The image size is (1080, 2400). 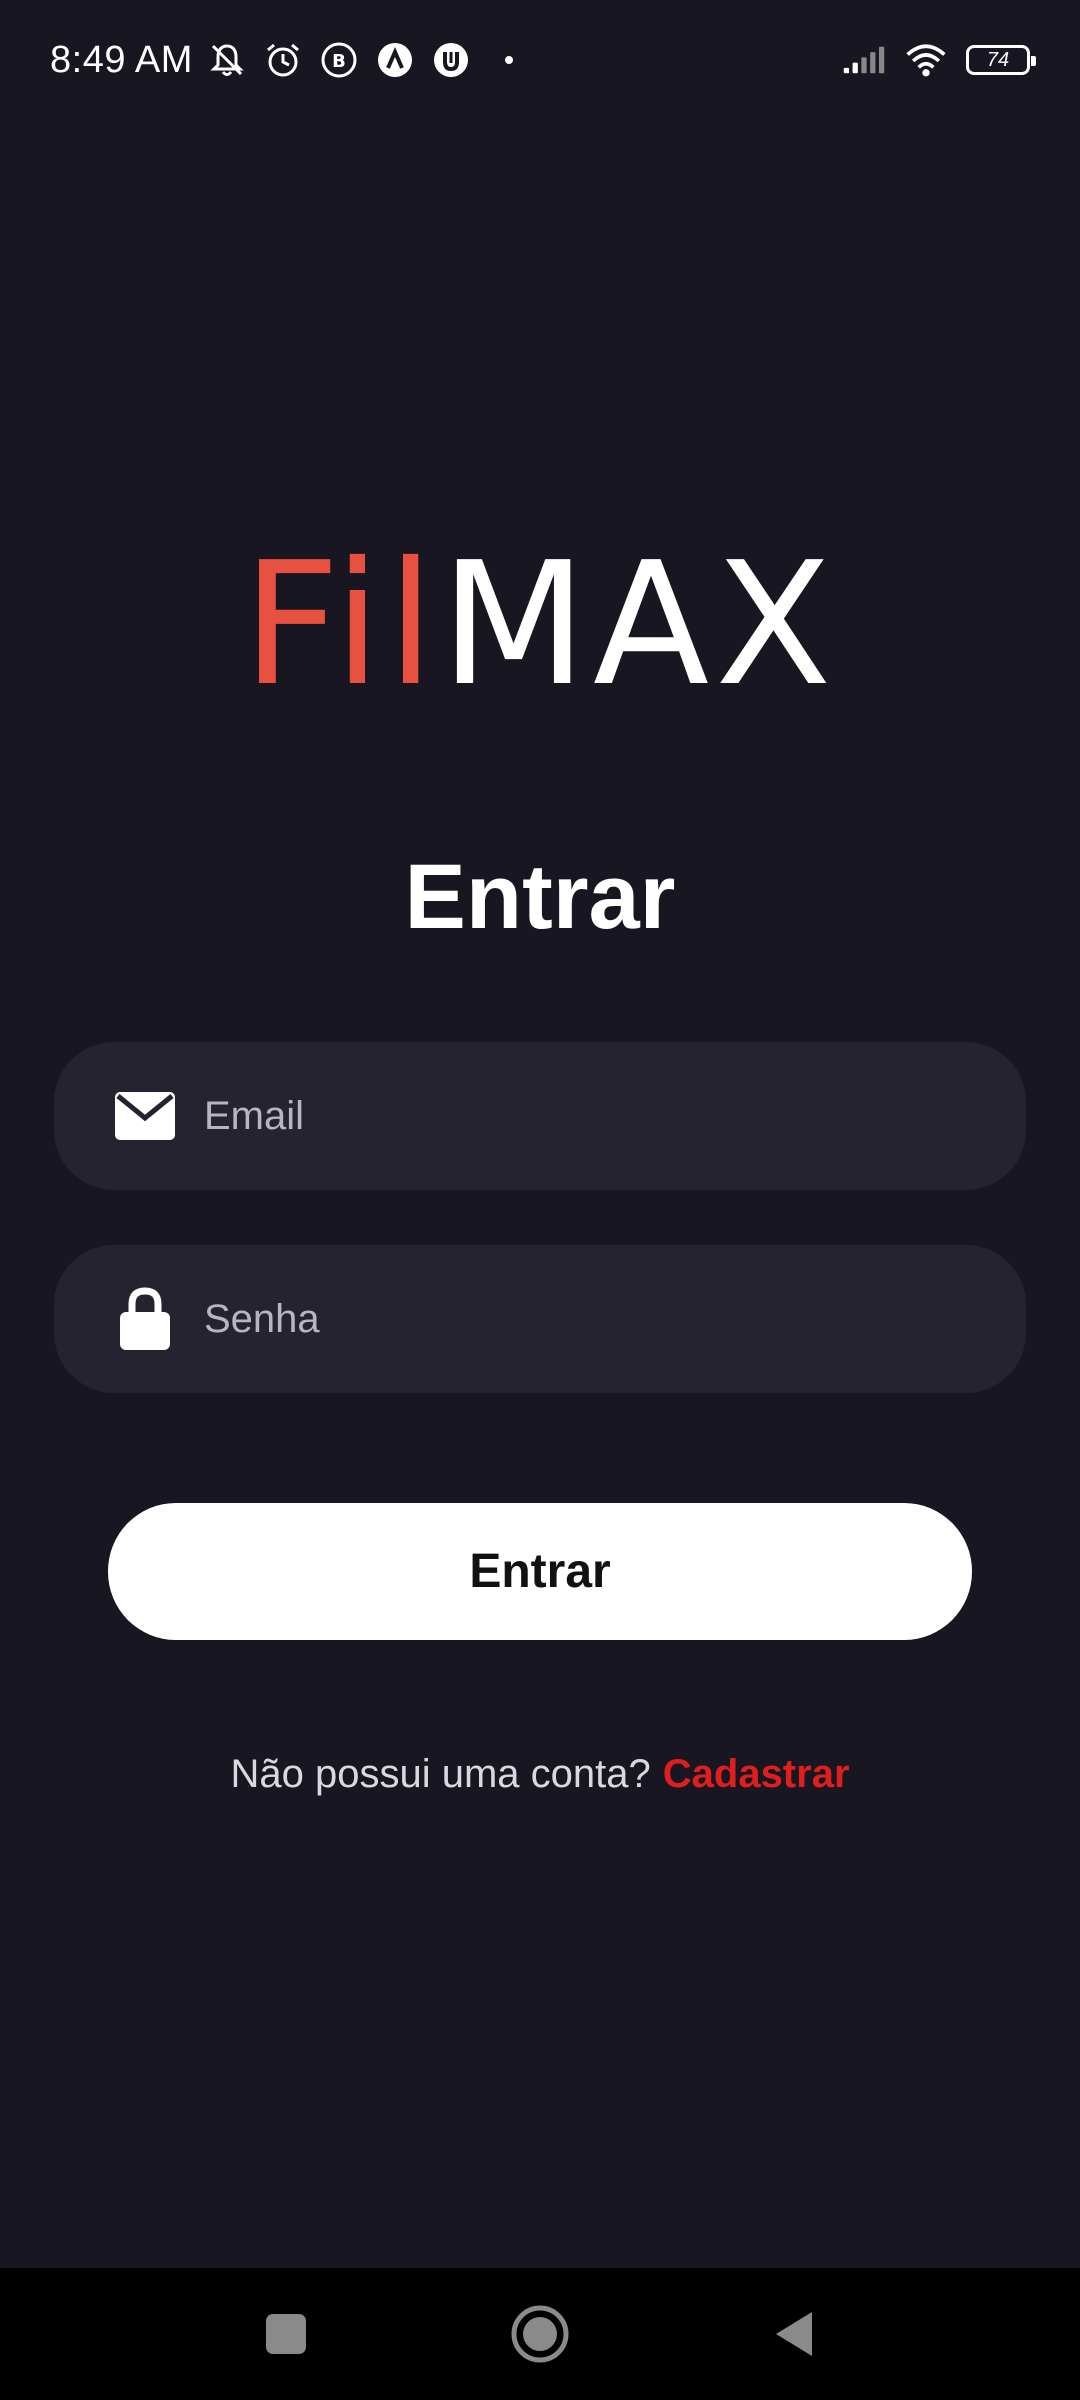 I want to click on email-field, so click(x=540, y=1116).